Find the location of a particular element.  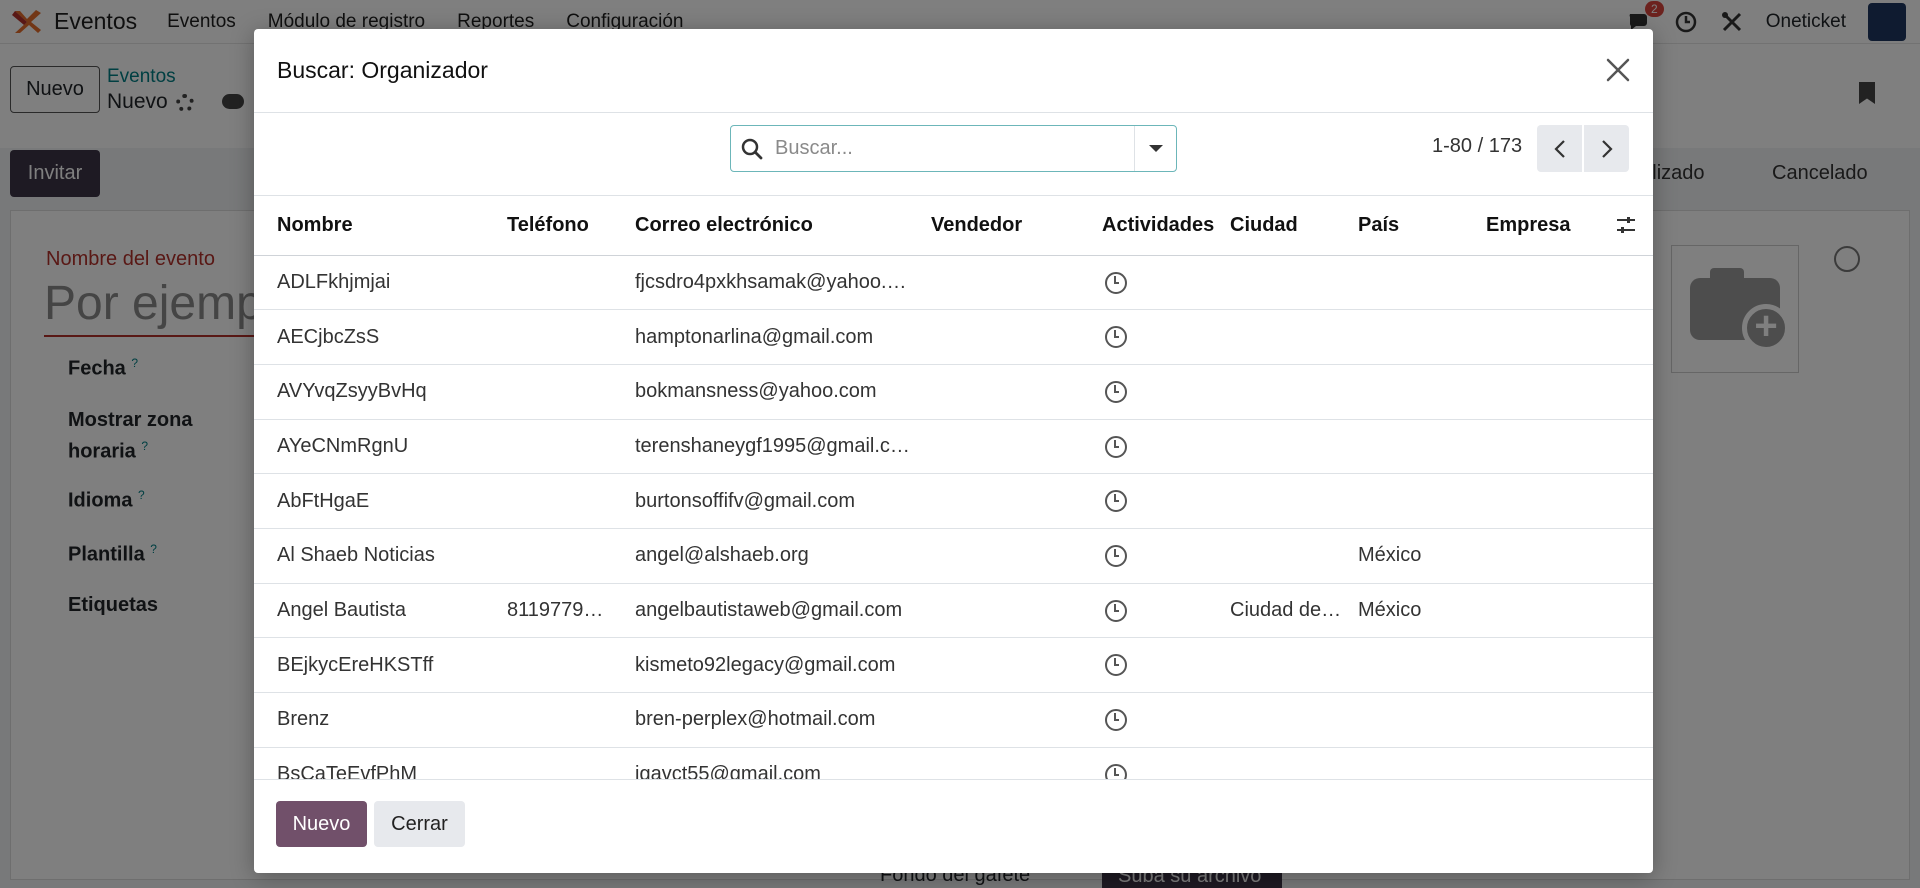

modal-header: Buscar: Organizador is located at coordinates (953, 71).